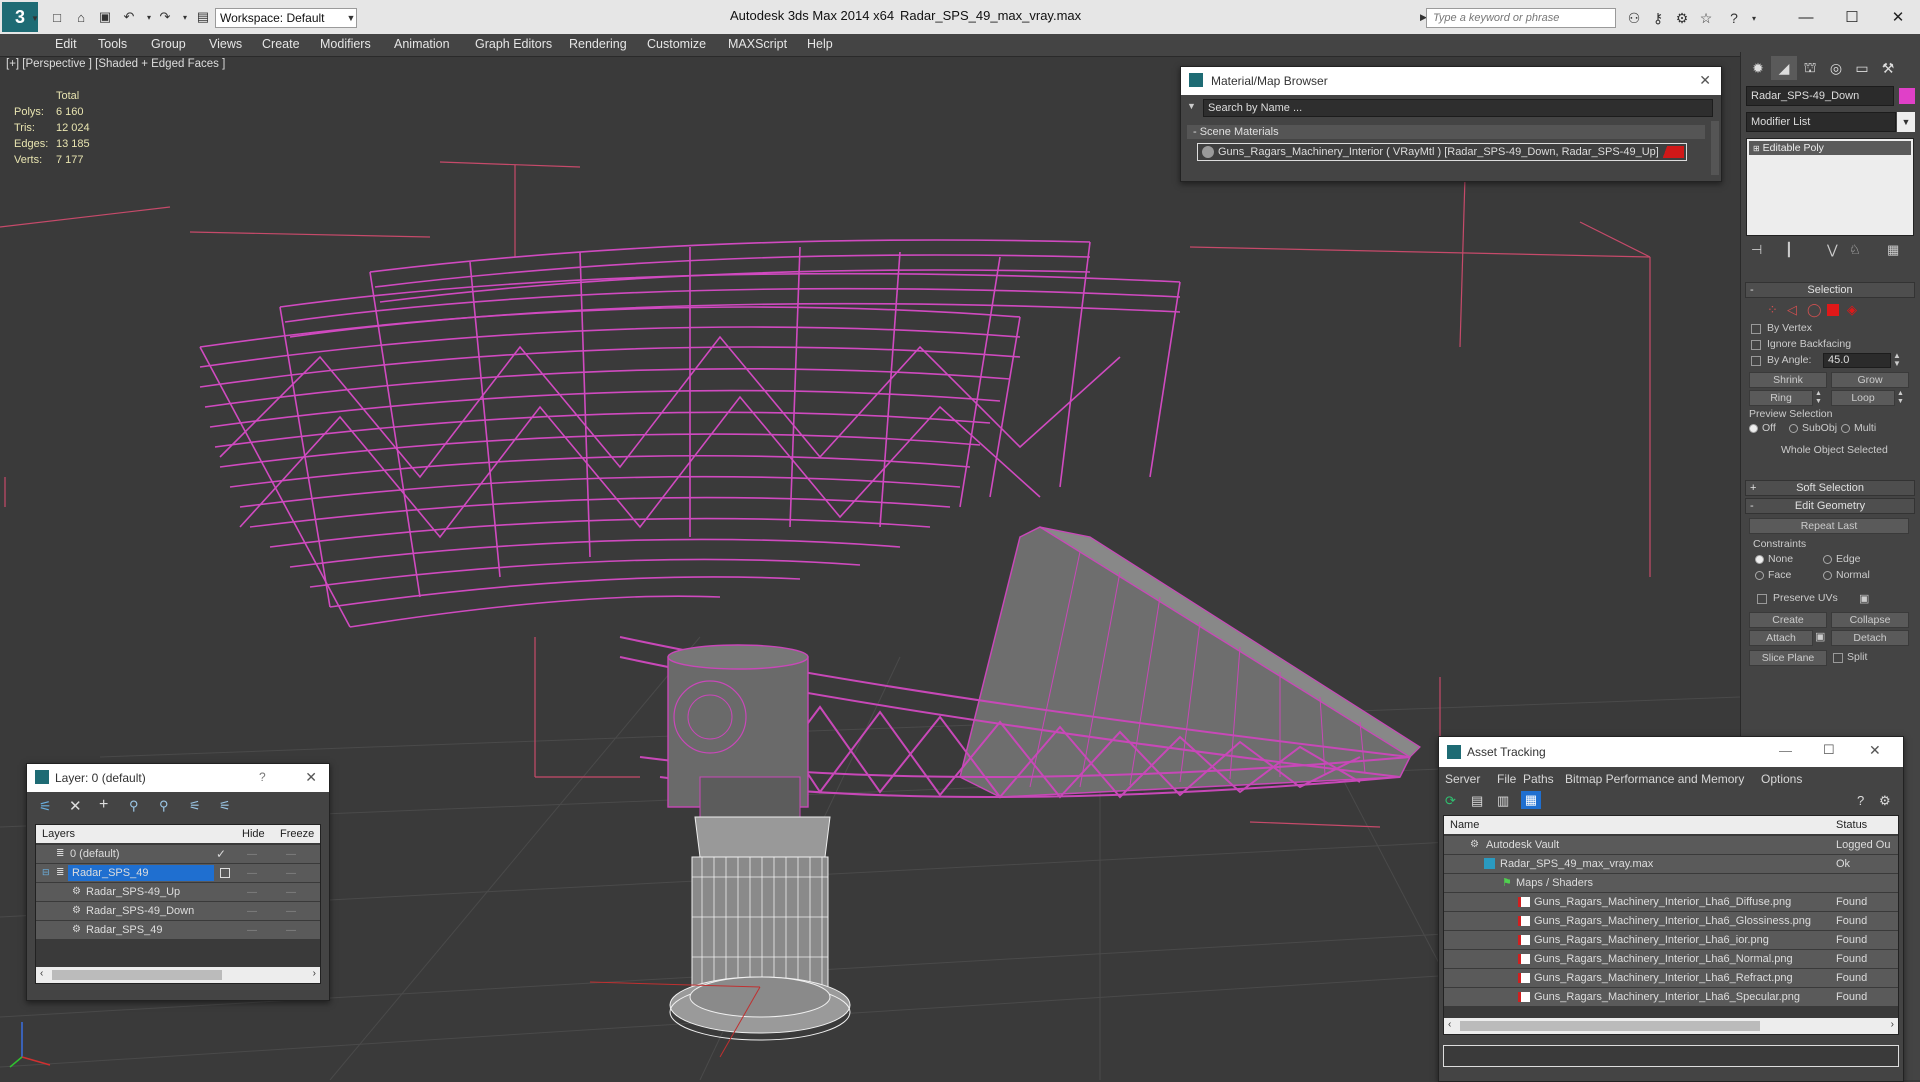  What do you see at coordinates (1789, 250) in the screenshot?
I see `show-end-result-icon: ┃` at bounding box center [1789, 250].